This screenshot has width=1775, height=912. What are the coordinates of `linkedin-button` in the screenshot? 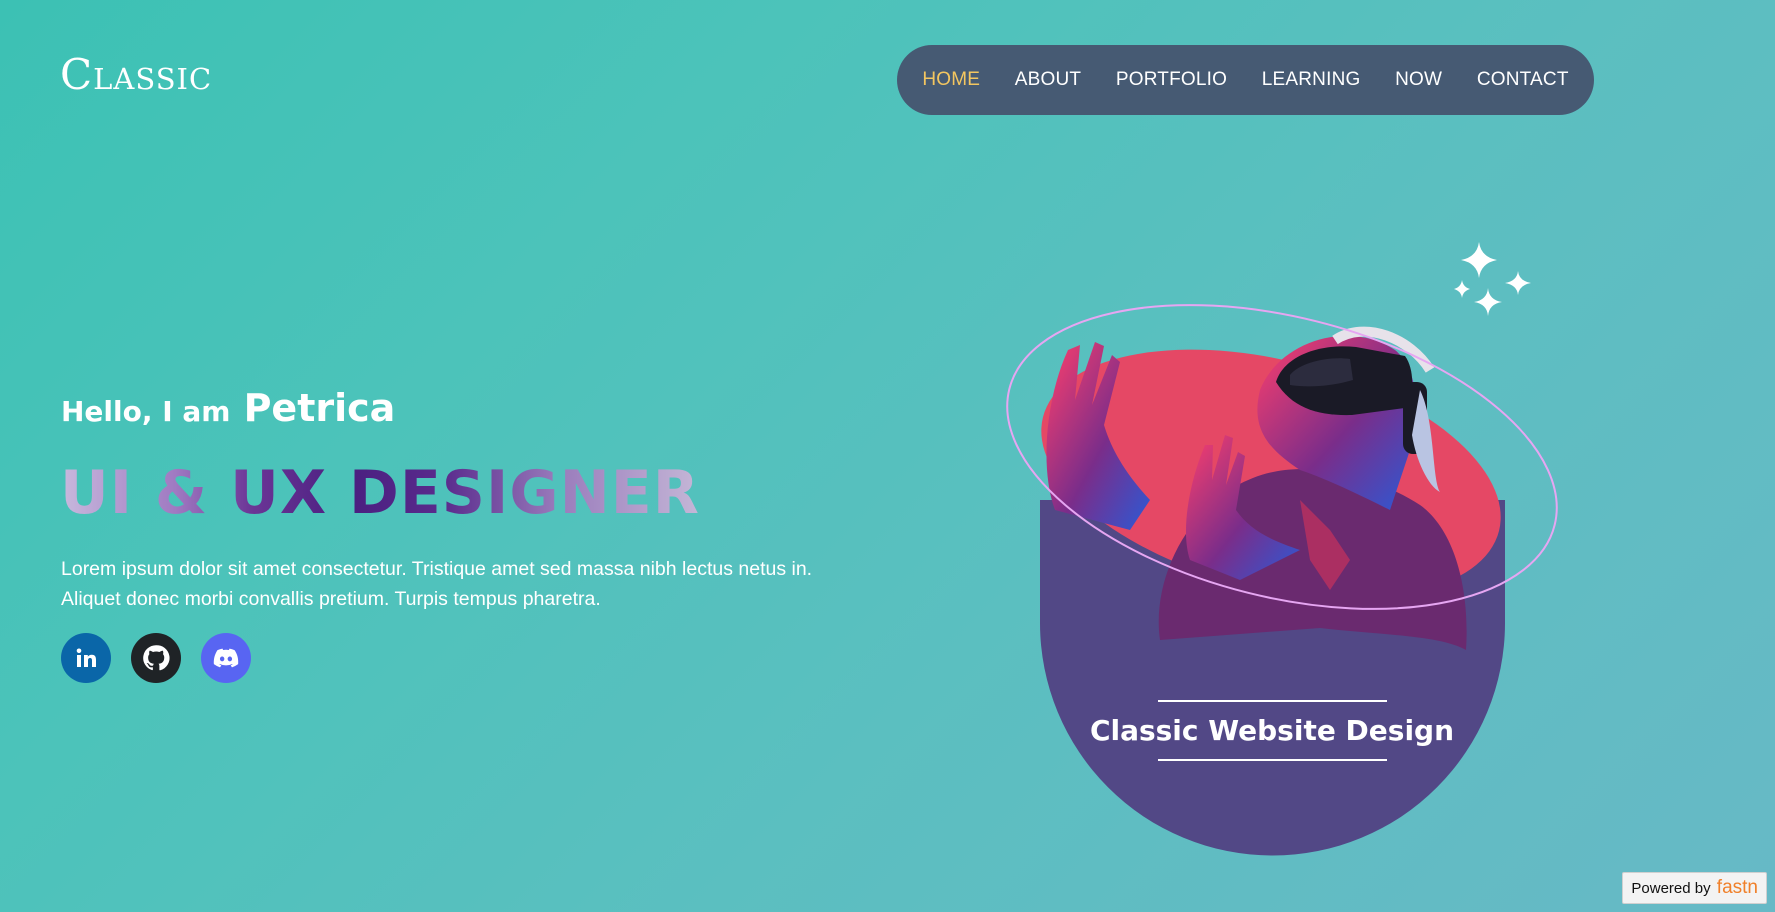 It's located at (86, 658).